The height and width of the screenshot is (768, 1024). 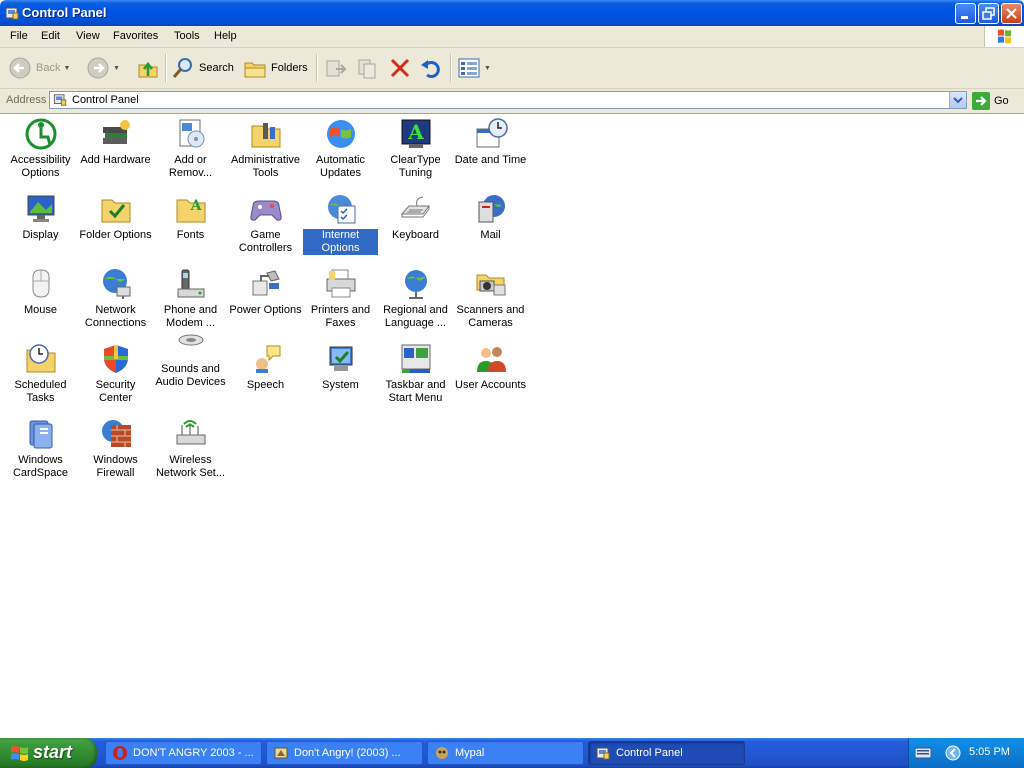 What do you see at coordinates (148, 68) in the screenshot?
I see `up-folder-button` at bounding box center [148, 68].